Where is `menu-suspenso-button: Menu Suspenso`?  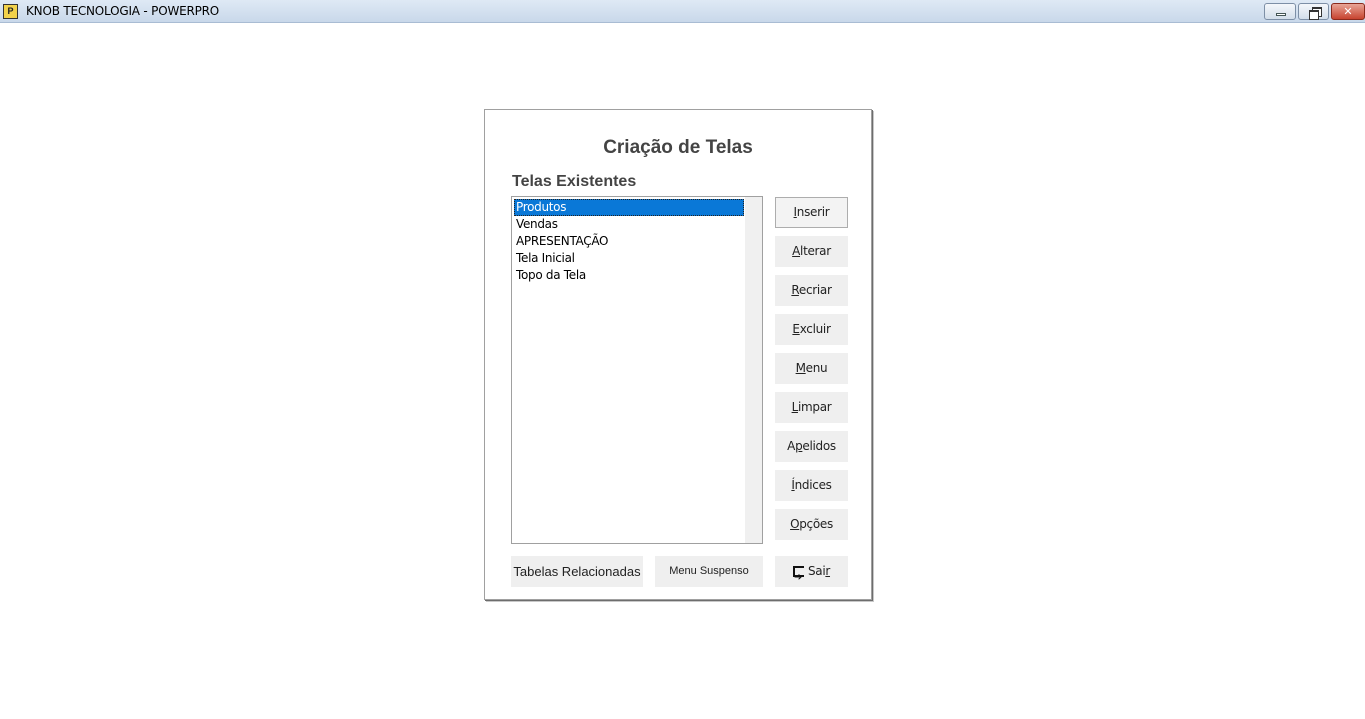 menu-suspenso-button: Menu Suspenso is located at coordinates (709, 571).